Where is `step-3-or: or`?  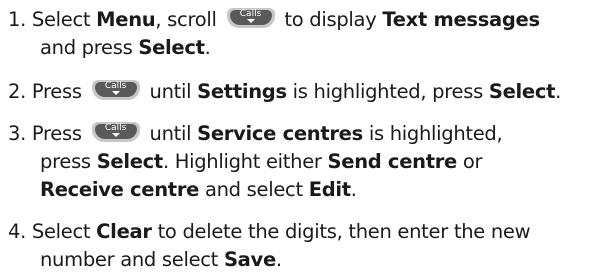
step-3-or: or is located at coordinates (469, 161).